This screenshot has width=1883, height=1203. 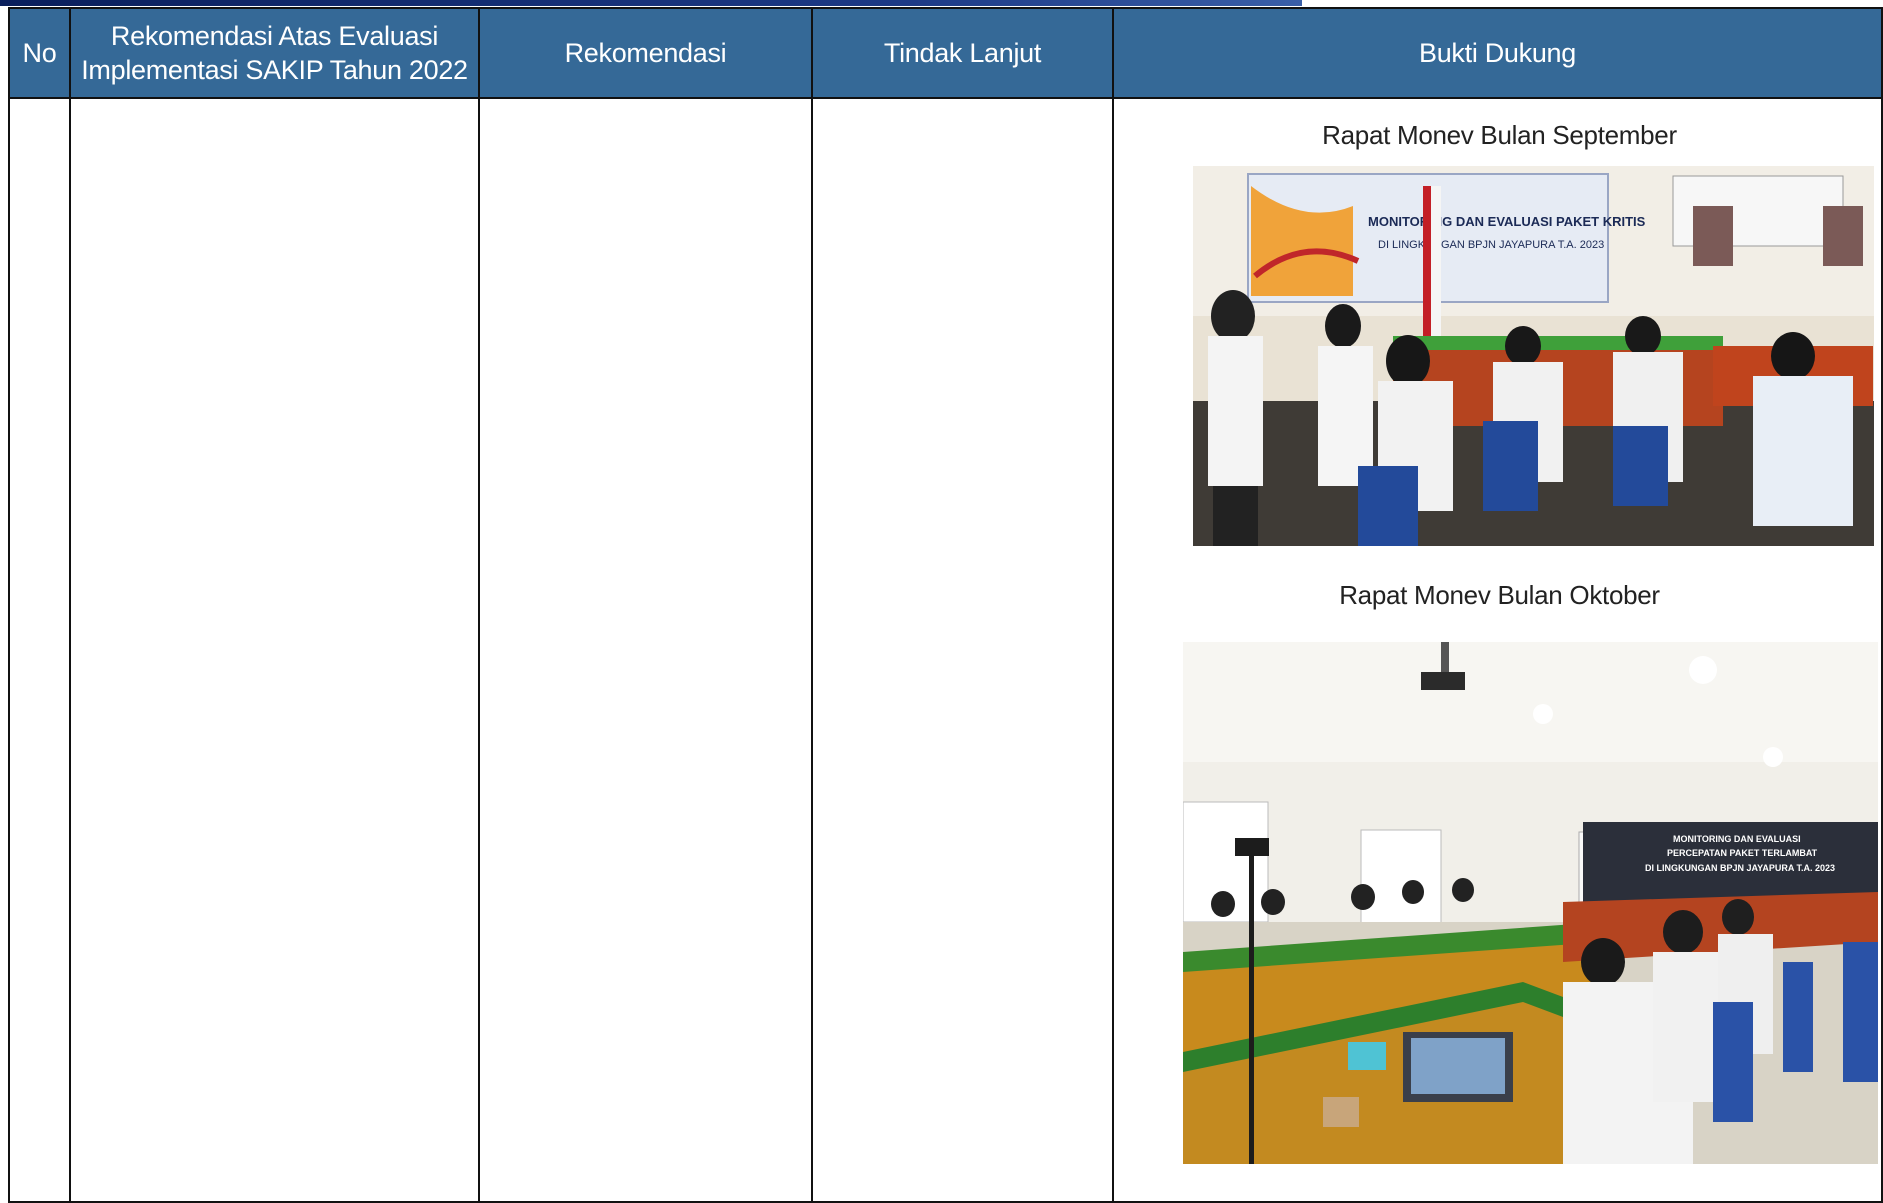 I want to click on header-bukti-dukung: Bukti Dukung, so click(x=1497, y=53).